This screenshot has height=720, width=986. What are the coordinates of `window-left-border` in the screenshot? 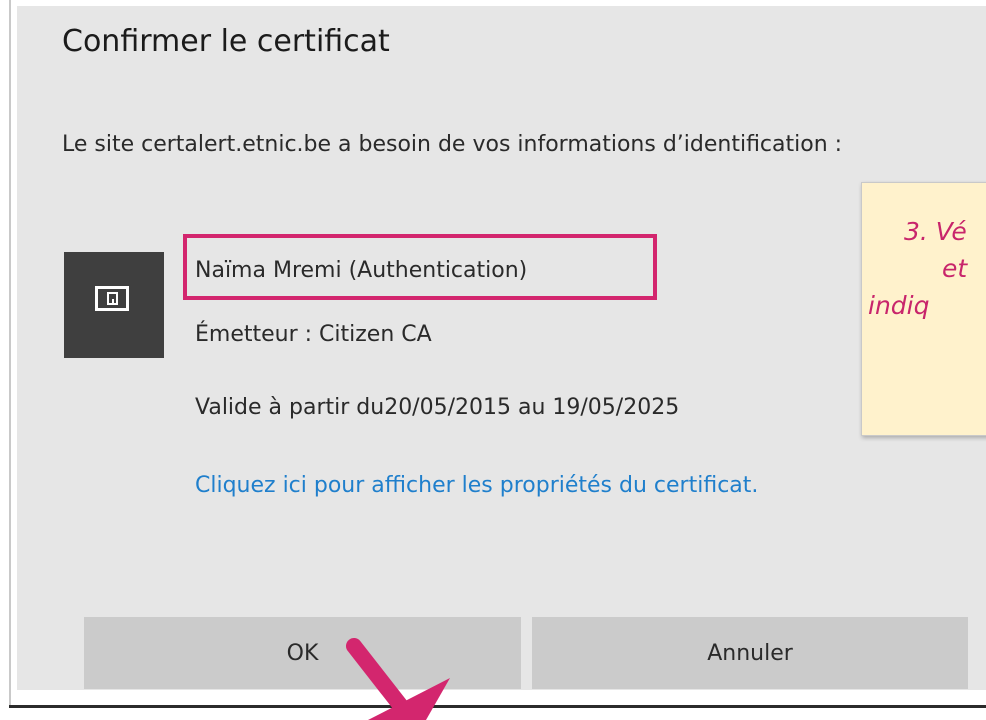 It's located at (10, 353).